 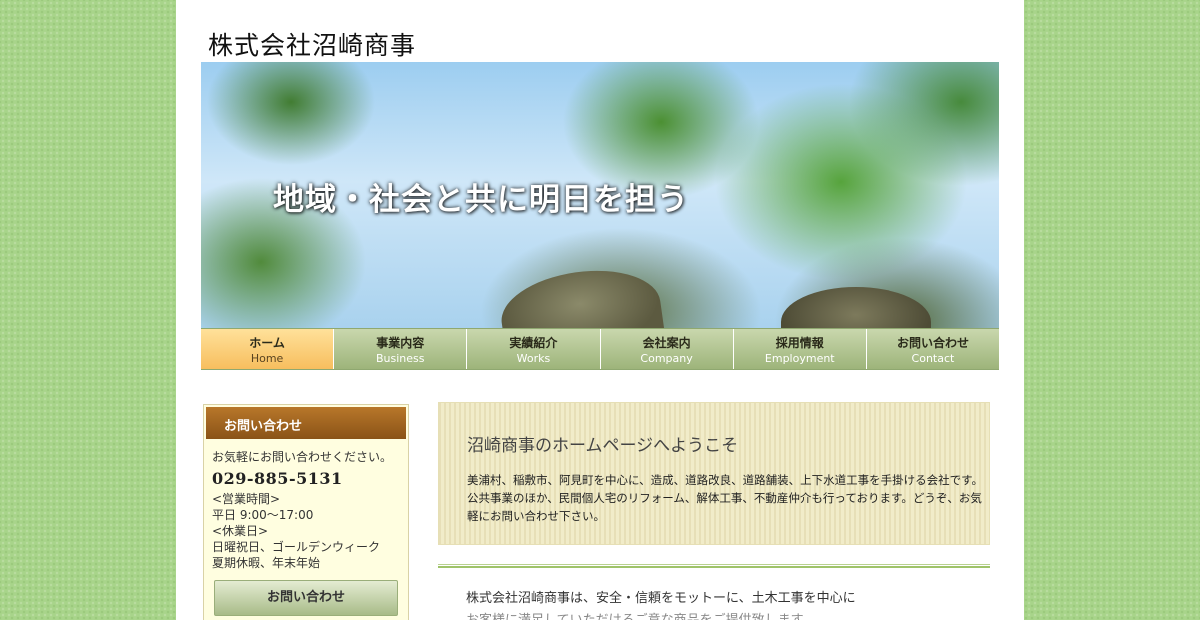 What do you see at coordinates (267, 358) in the screenshot?
I see `nav-label-en: Home` at bounding box center [267, 358].